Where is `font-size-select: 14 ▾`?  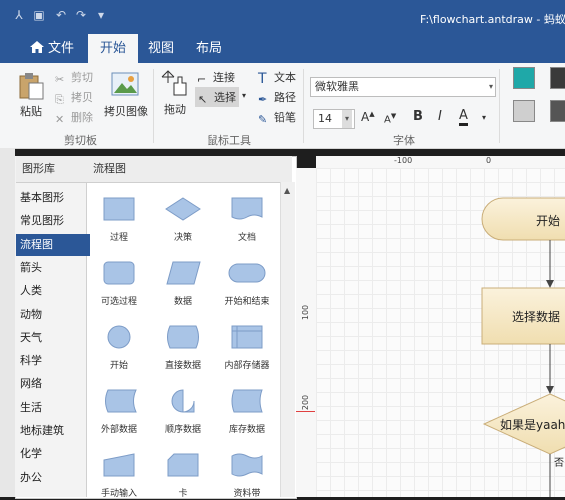 font-size-select: 14 ▾ is located at coordinates (334, 119).